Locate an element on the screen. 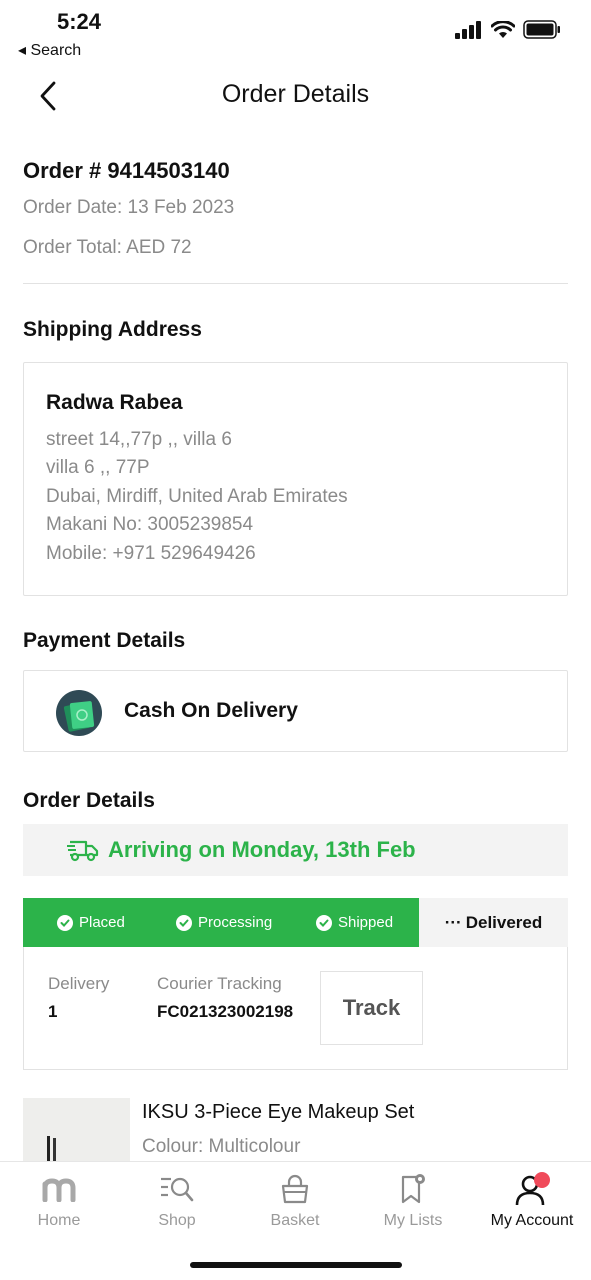 The image size is (591, 1280). home-logo-icon is located at coordinates (59, 1189).